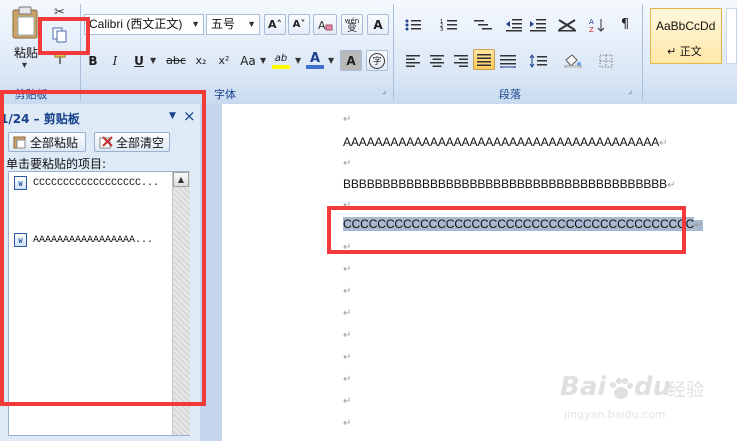  I want to click on borders-button, so click(606, 60).